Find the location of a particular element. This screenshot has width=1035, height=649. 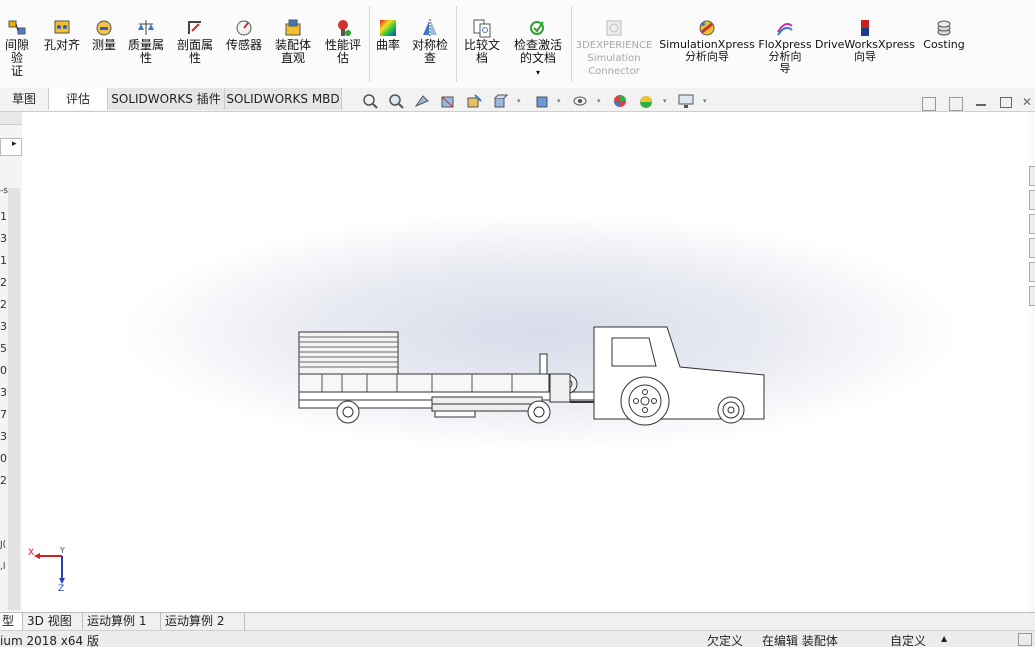

trailer-lower-frame is located at coordinates (369, 404).